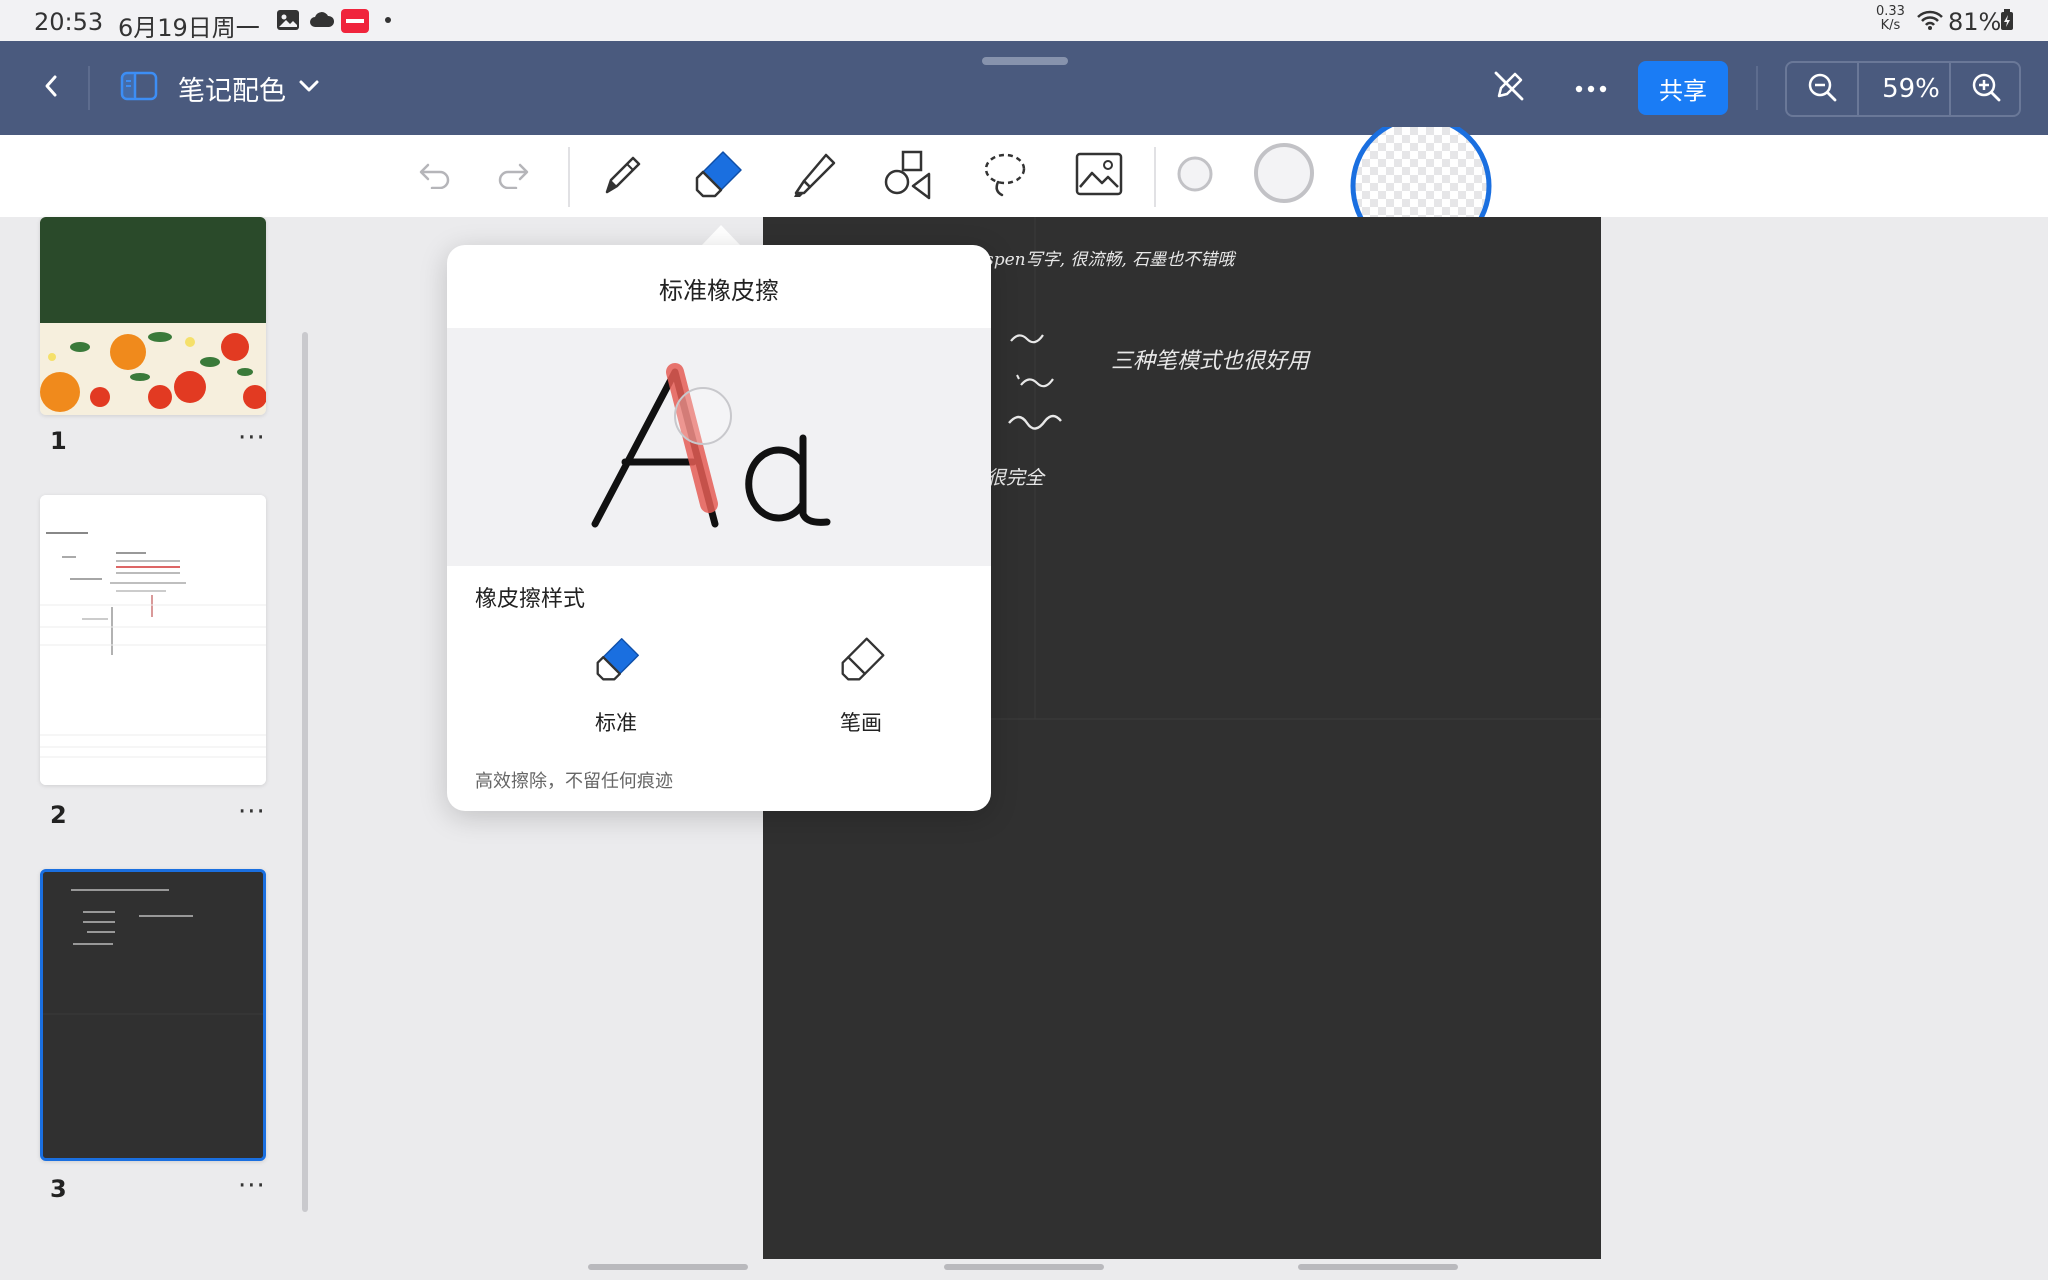  I want to click on eraser-tool, so click(719, 176).